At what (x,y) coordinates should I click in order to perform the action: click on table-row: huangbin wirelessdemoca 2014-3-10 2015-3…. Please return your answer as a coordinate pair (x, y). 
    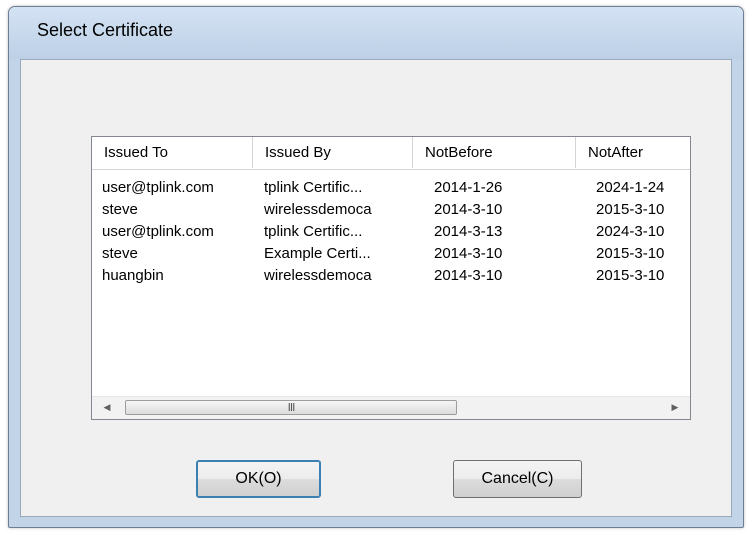
    Looking at the image, I should click on (391, 276).